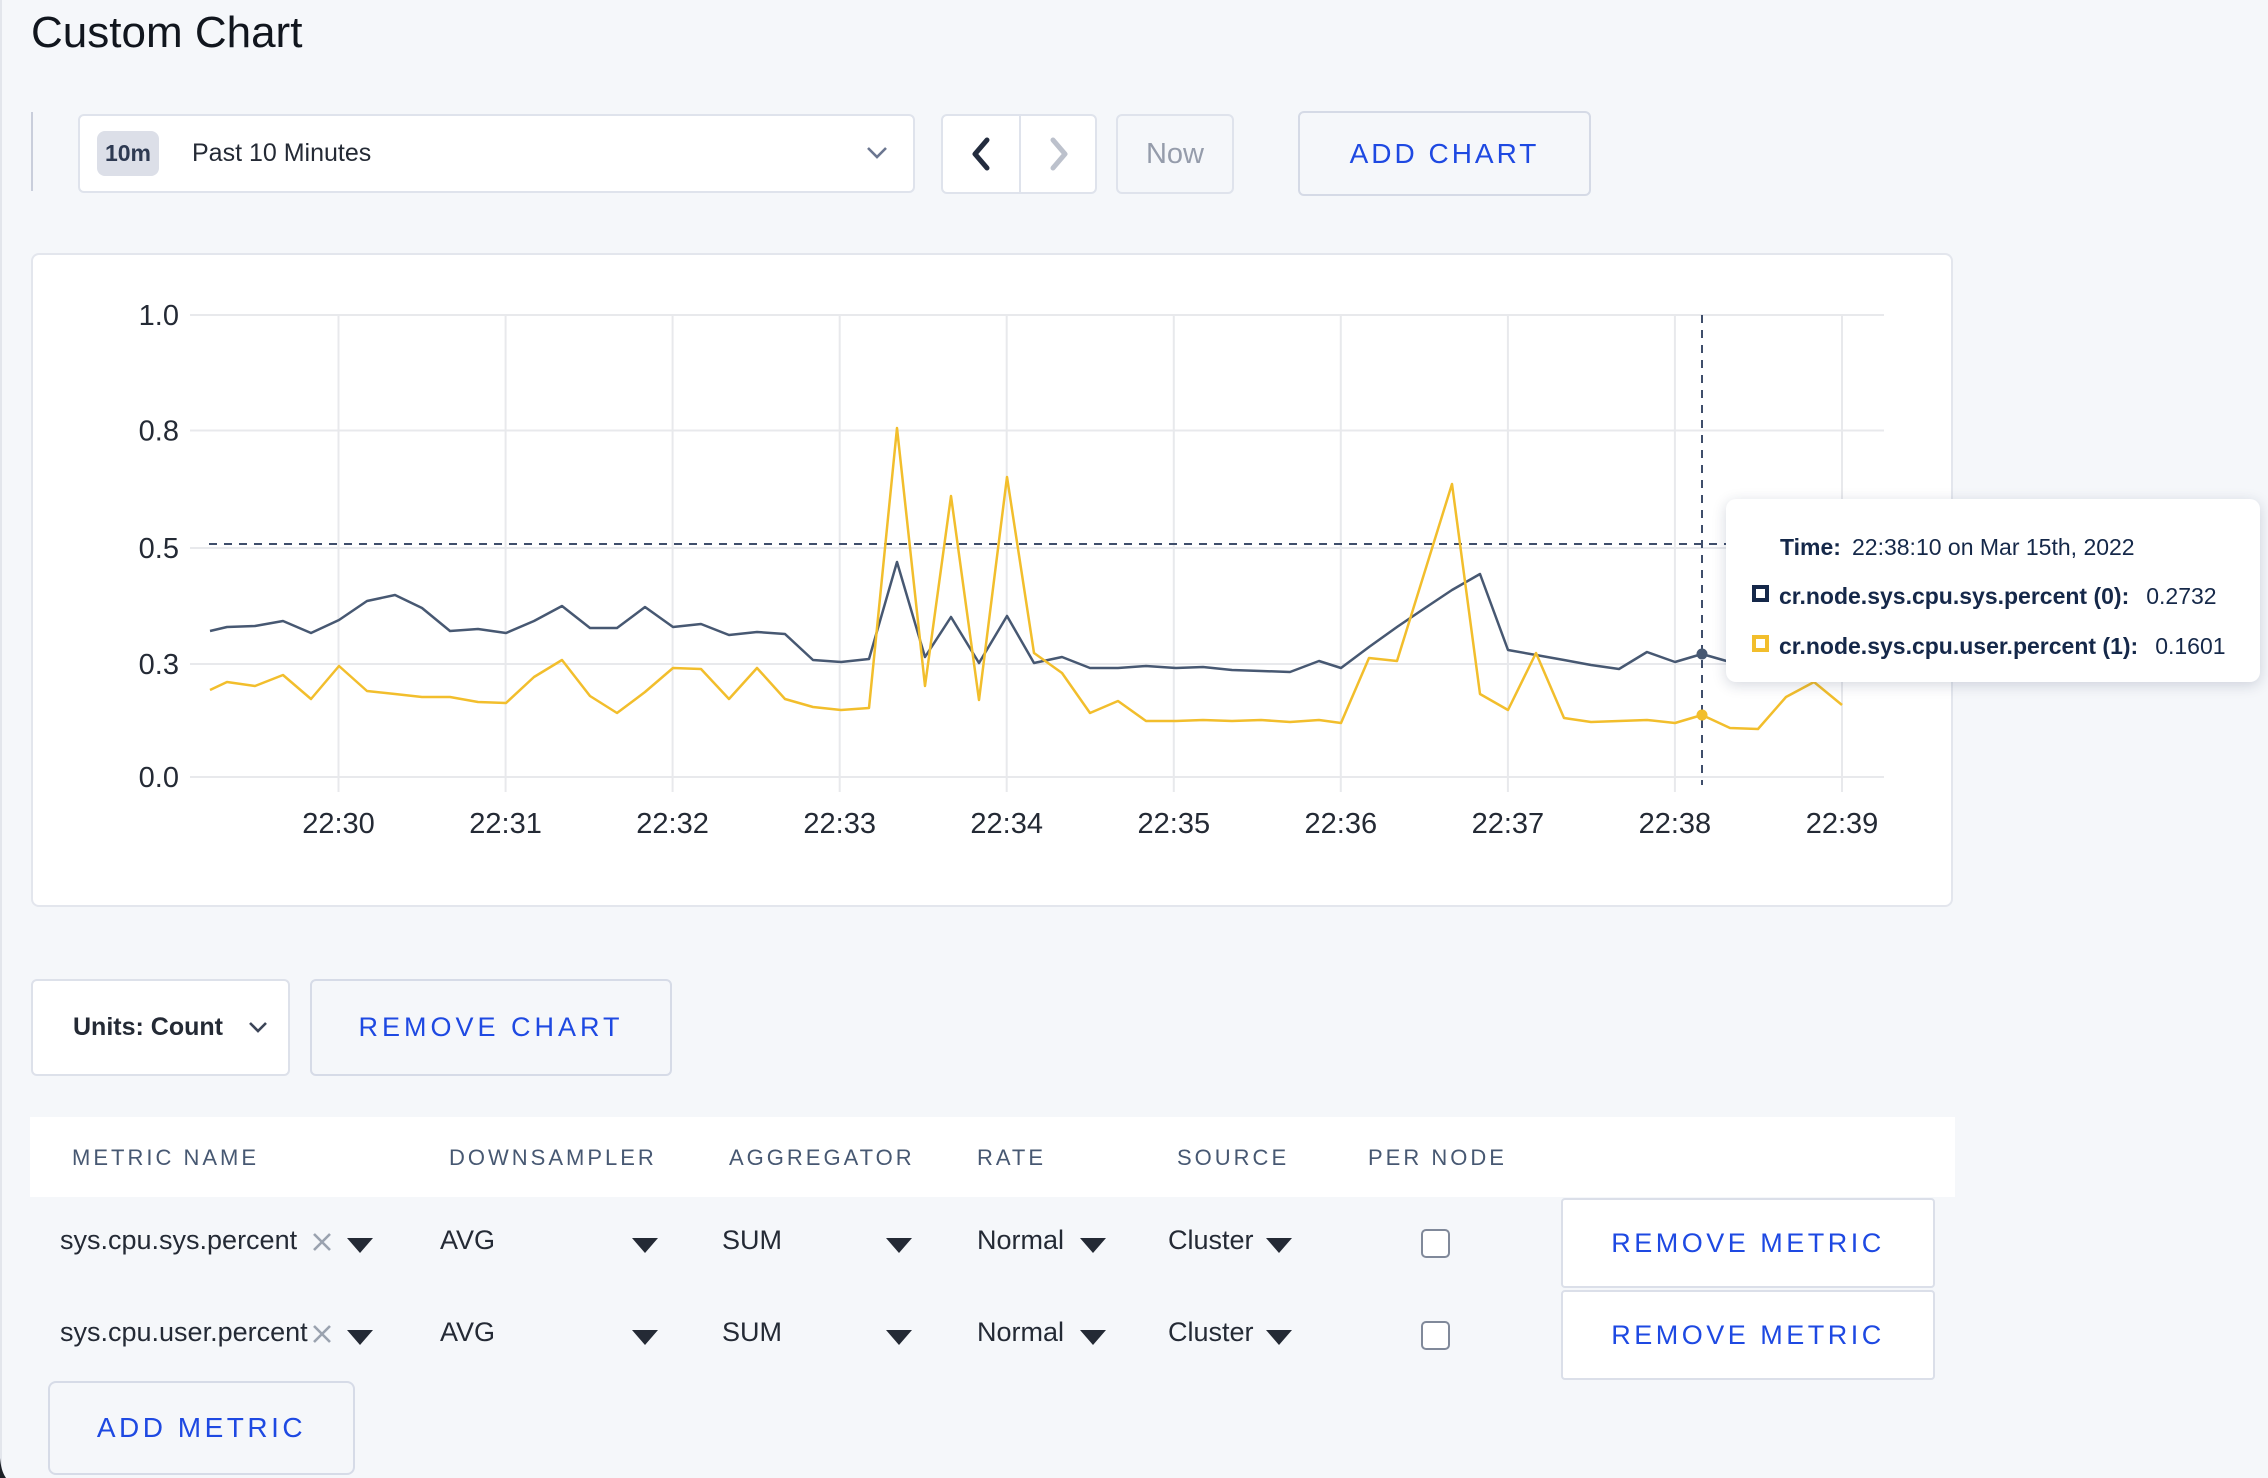  Describe the element at coordinates (159, 778) in the screenshot. I see `svg-text: 0.0` at that location.